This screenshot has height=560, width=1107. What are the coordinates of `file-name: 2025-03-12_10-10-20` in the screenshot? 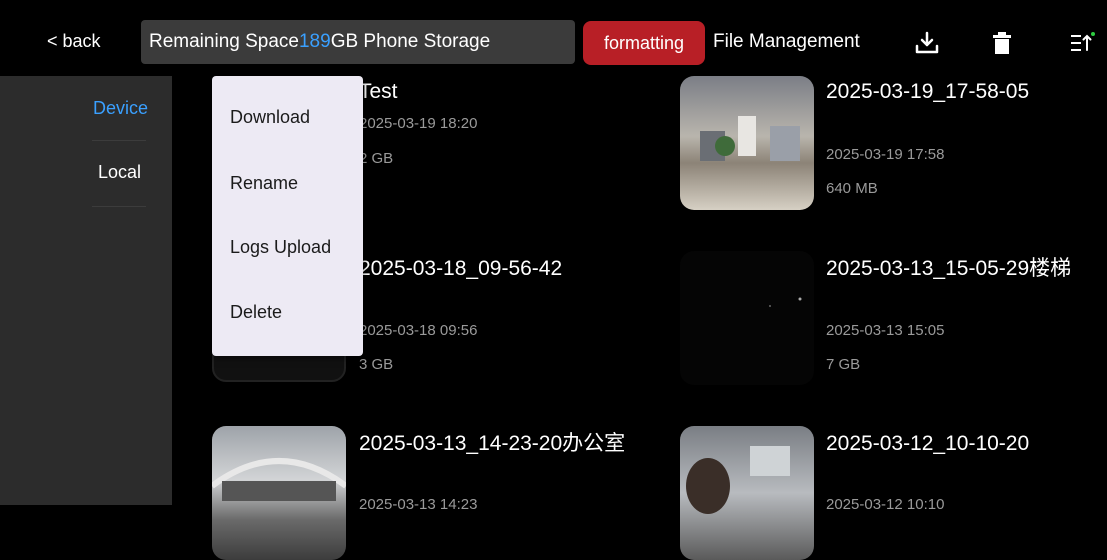 It's located at (956, 444).